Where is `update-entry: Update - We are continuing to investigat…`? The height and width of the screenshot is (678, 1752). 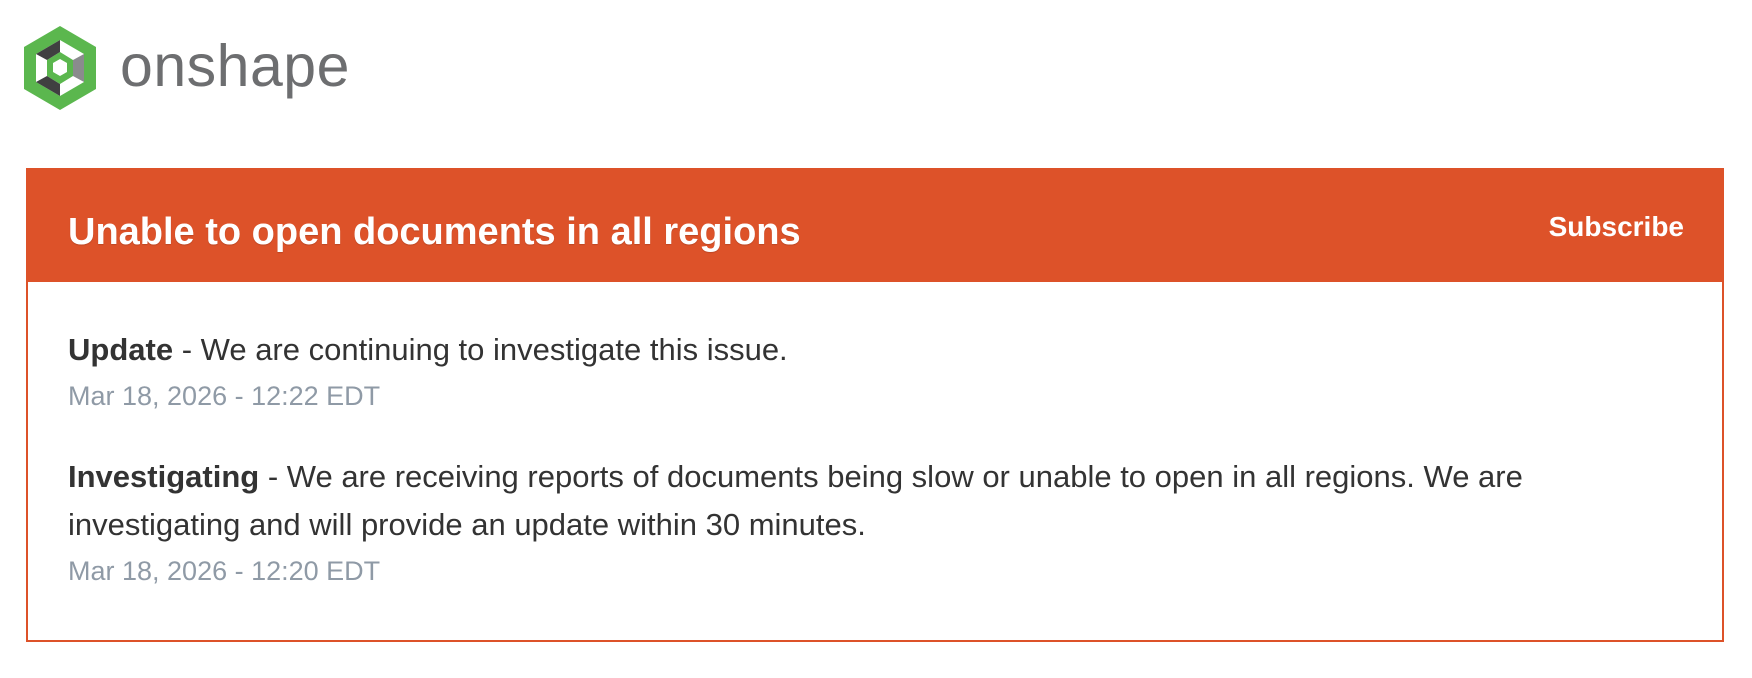
update-entry: Update - We are continuing to investigat… is located at coordinates (875, 369).